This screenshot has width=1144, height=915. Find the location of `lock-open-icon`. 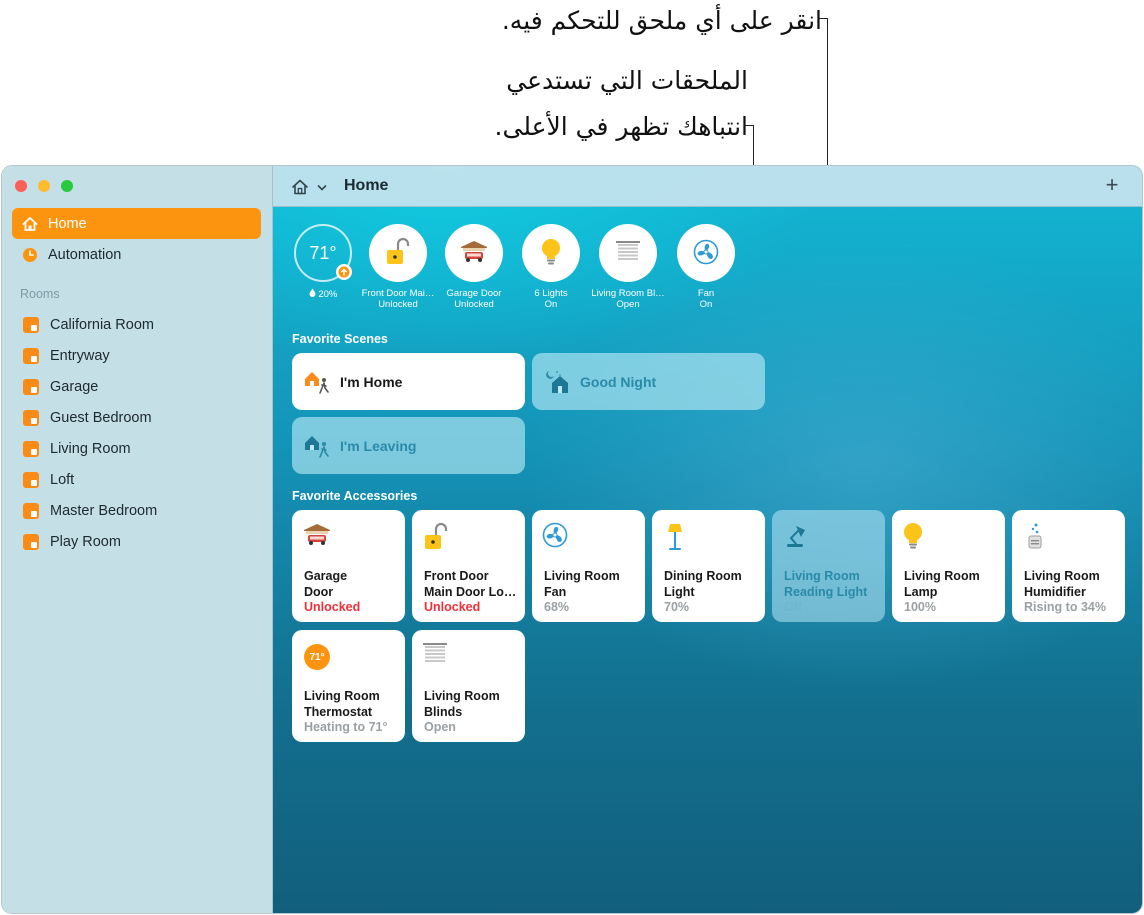

lock-open-icon is located at coordinates (437, 537).